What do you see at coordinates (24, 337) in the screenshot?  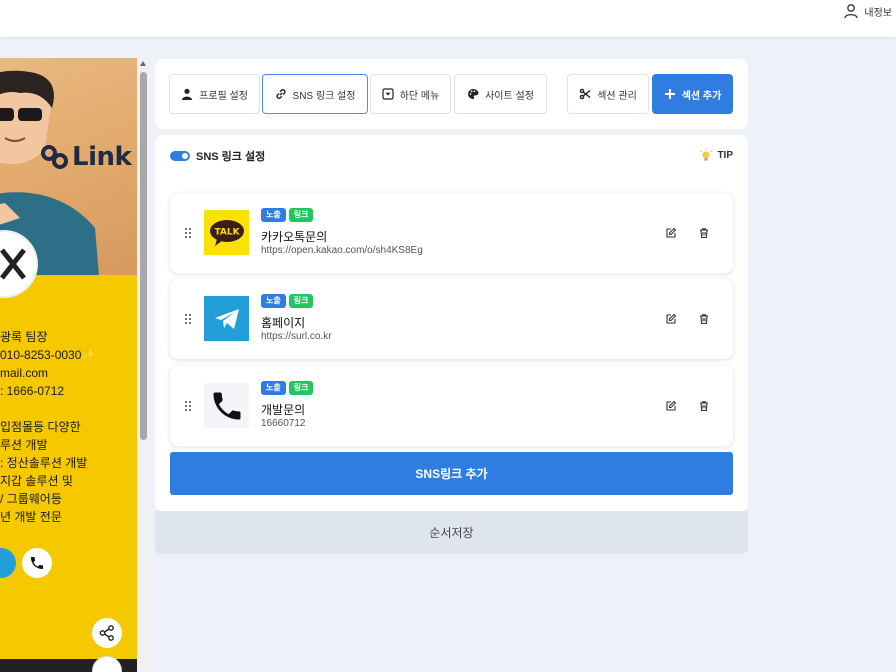 I see `bio-line: 광록 팀장` at bounding box center [24, 337].